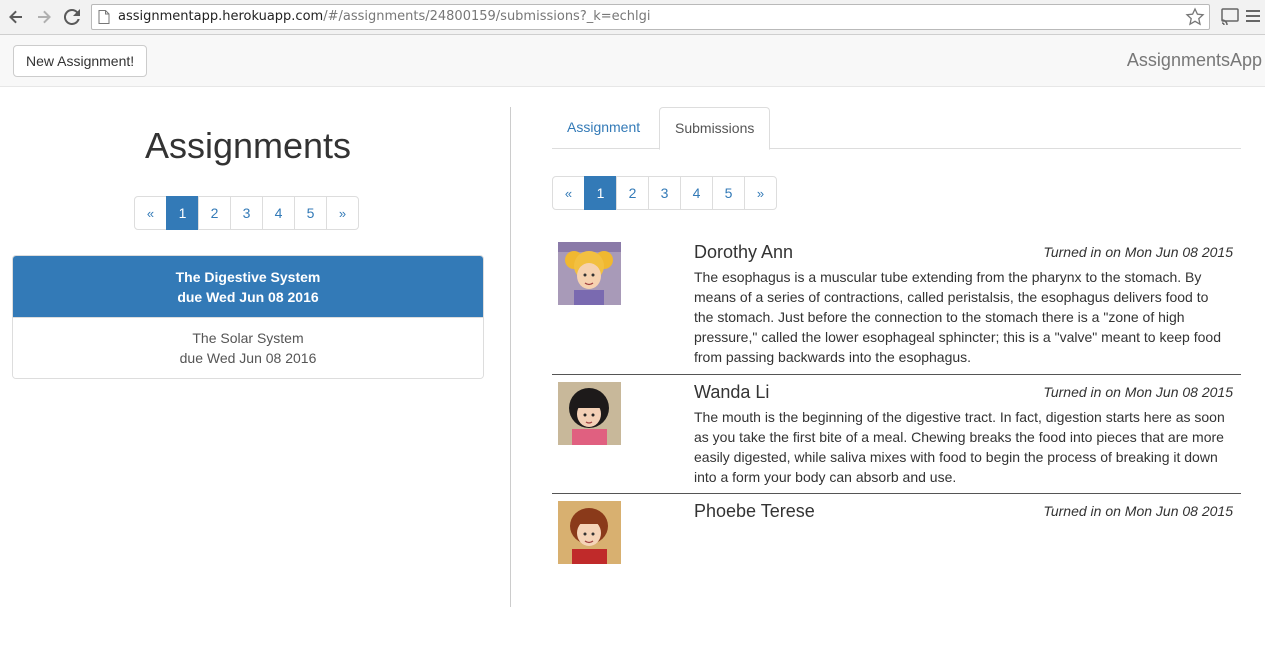 This screenshot has width=1265, height=645. What do you see at coordinates (510, 357) in the screenshot?
I see `column-divider` at bounding box center [510, 357].